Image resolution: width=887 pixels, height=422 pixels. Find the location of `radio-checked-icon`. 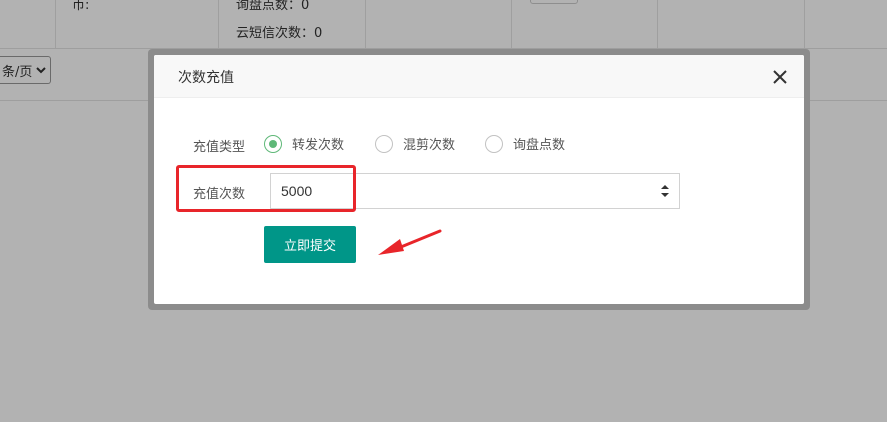

radio-checked-icon is located at coordinates (273, 143).